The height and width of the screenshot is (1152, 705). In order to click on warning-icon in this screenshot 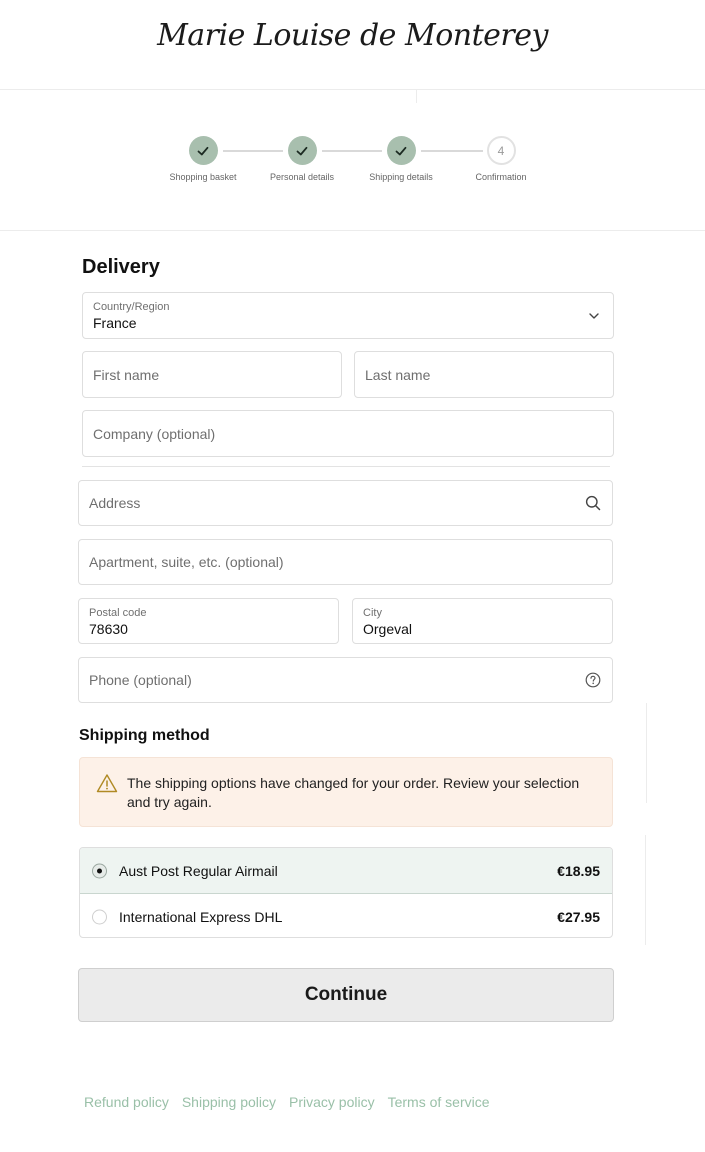, I will do `click(107, 783)`.